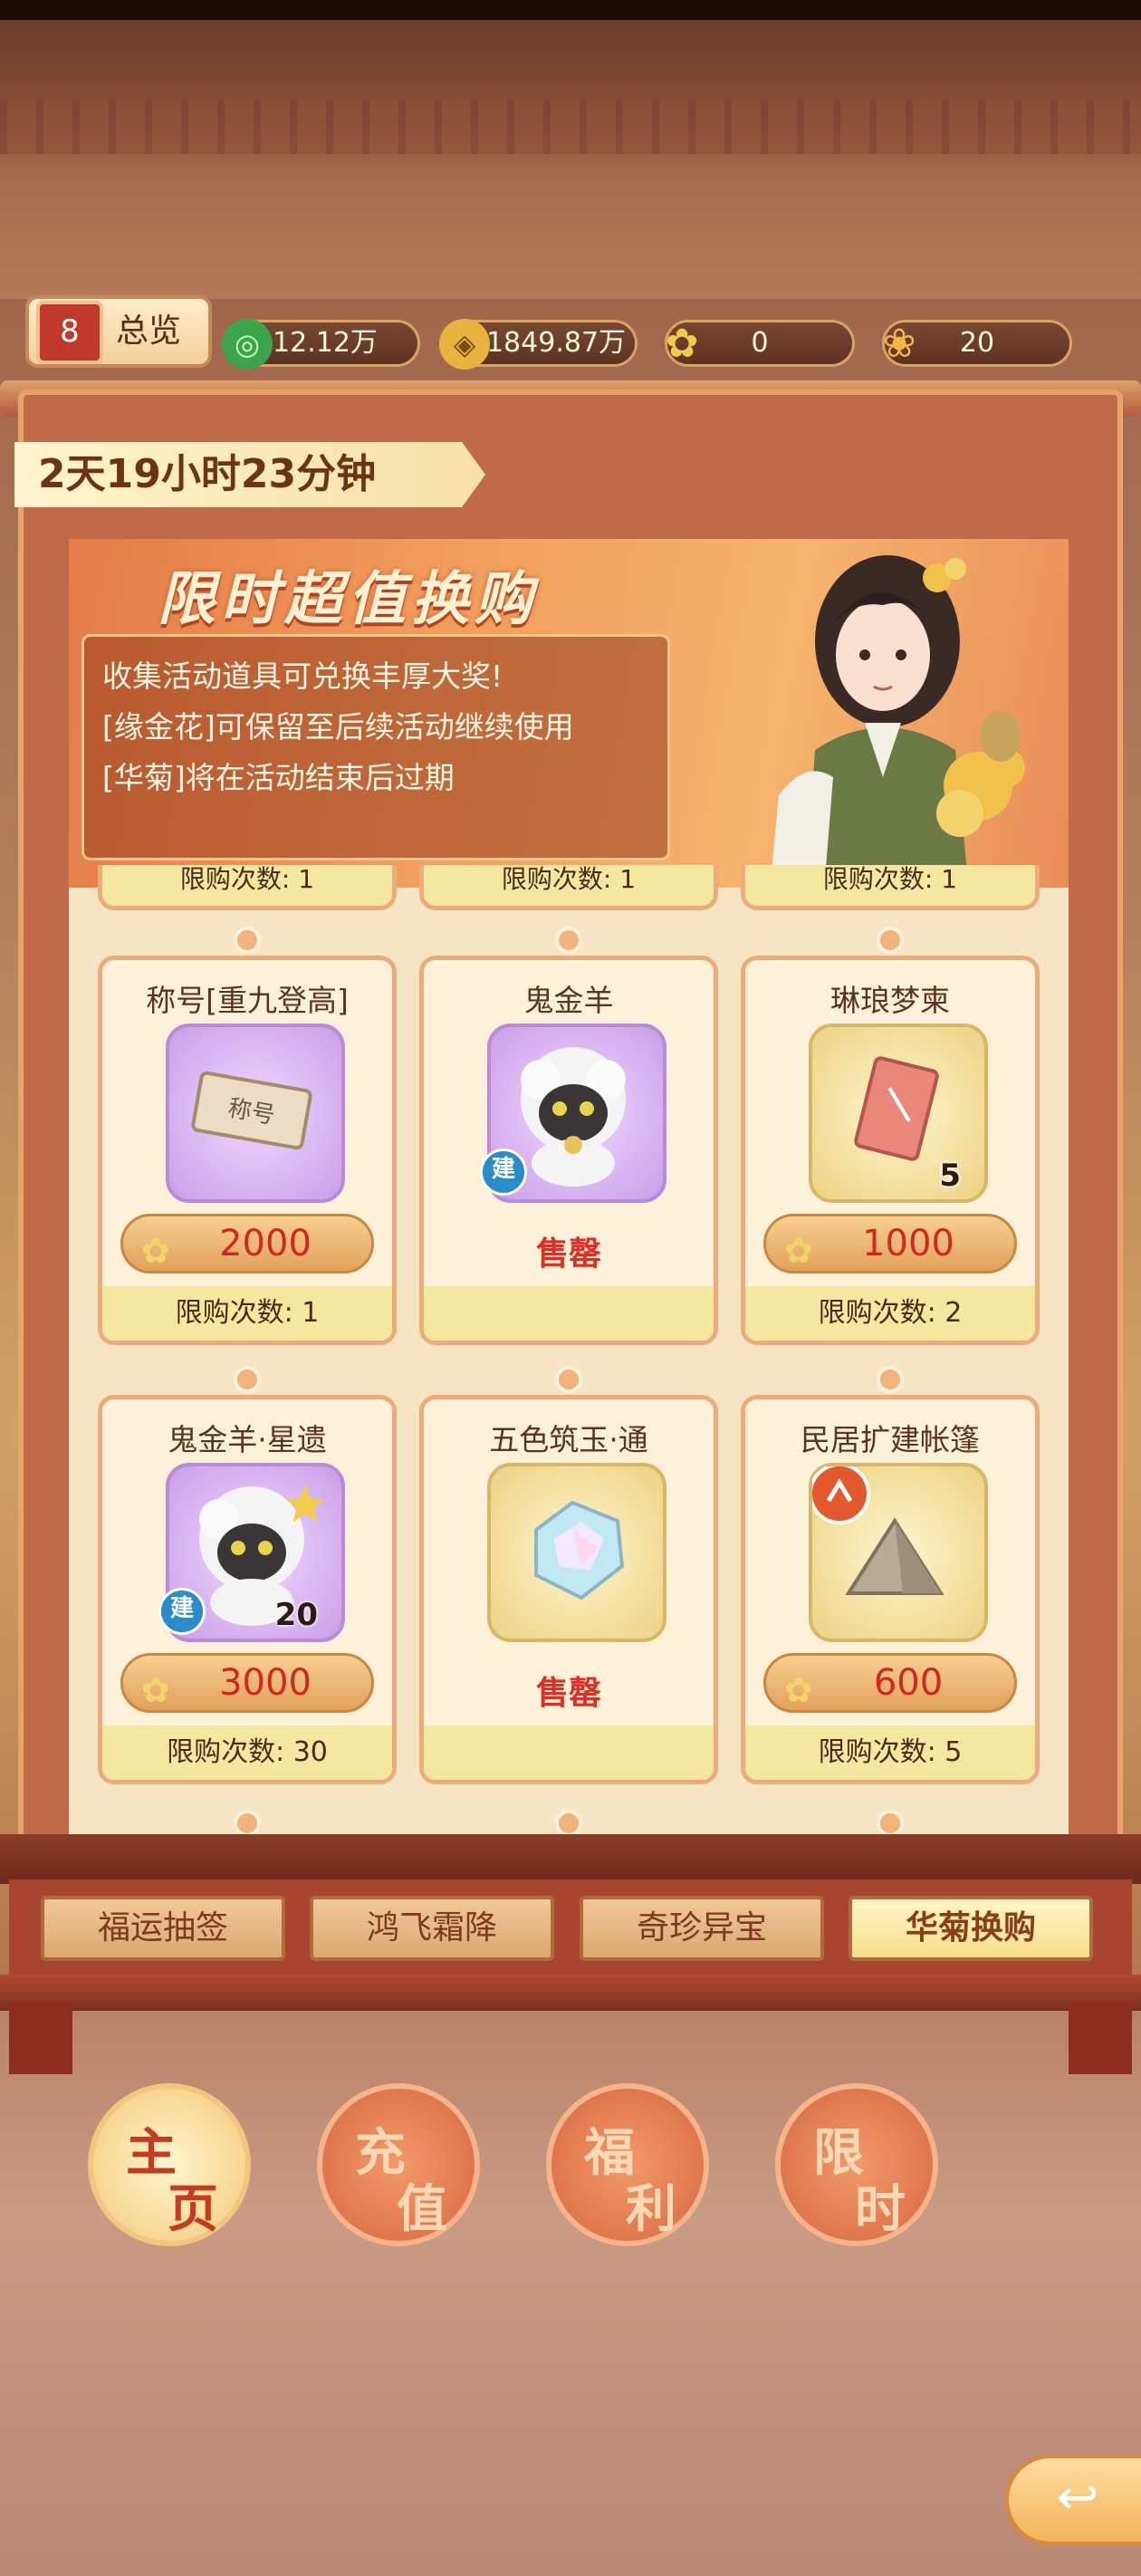 The height and width of the screenshot is (2576, 1141). I want to click on shop-item-card: 鬼金羊·星遗 建 20 ✿ 3000 限购次数: 30, so click(247, 1589).